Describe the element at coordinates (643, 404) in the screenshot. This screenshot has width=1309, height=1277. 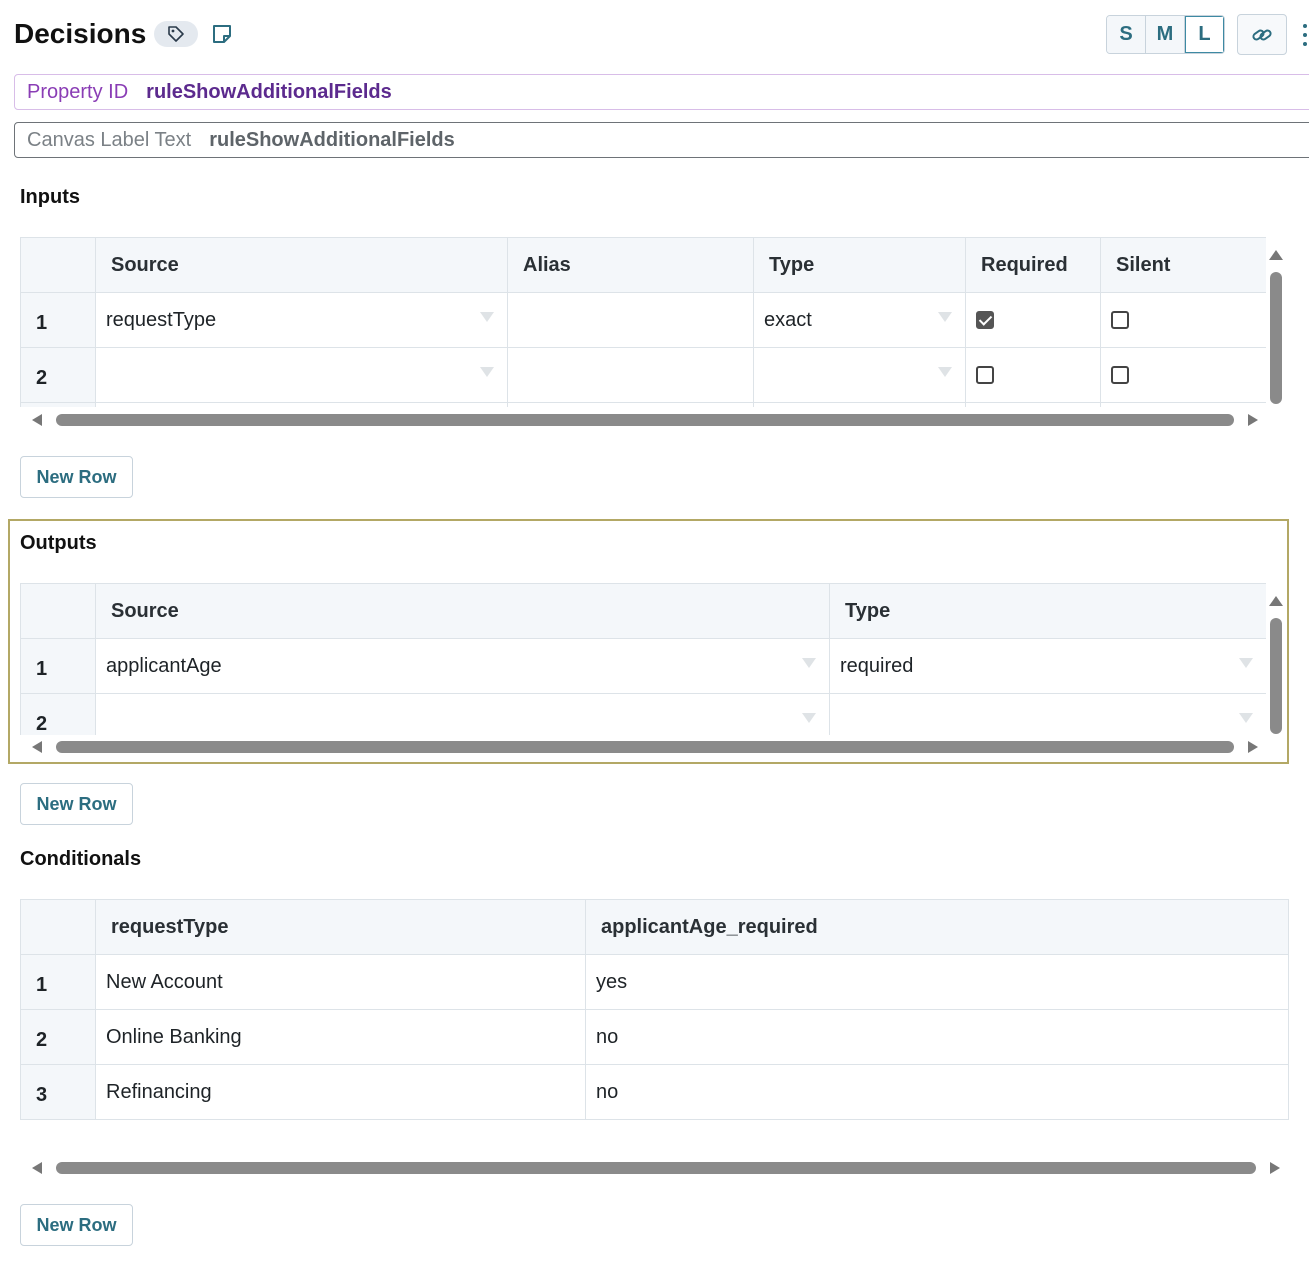
I see `table-row` at that location.